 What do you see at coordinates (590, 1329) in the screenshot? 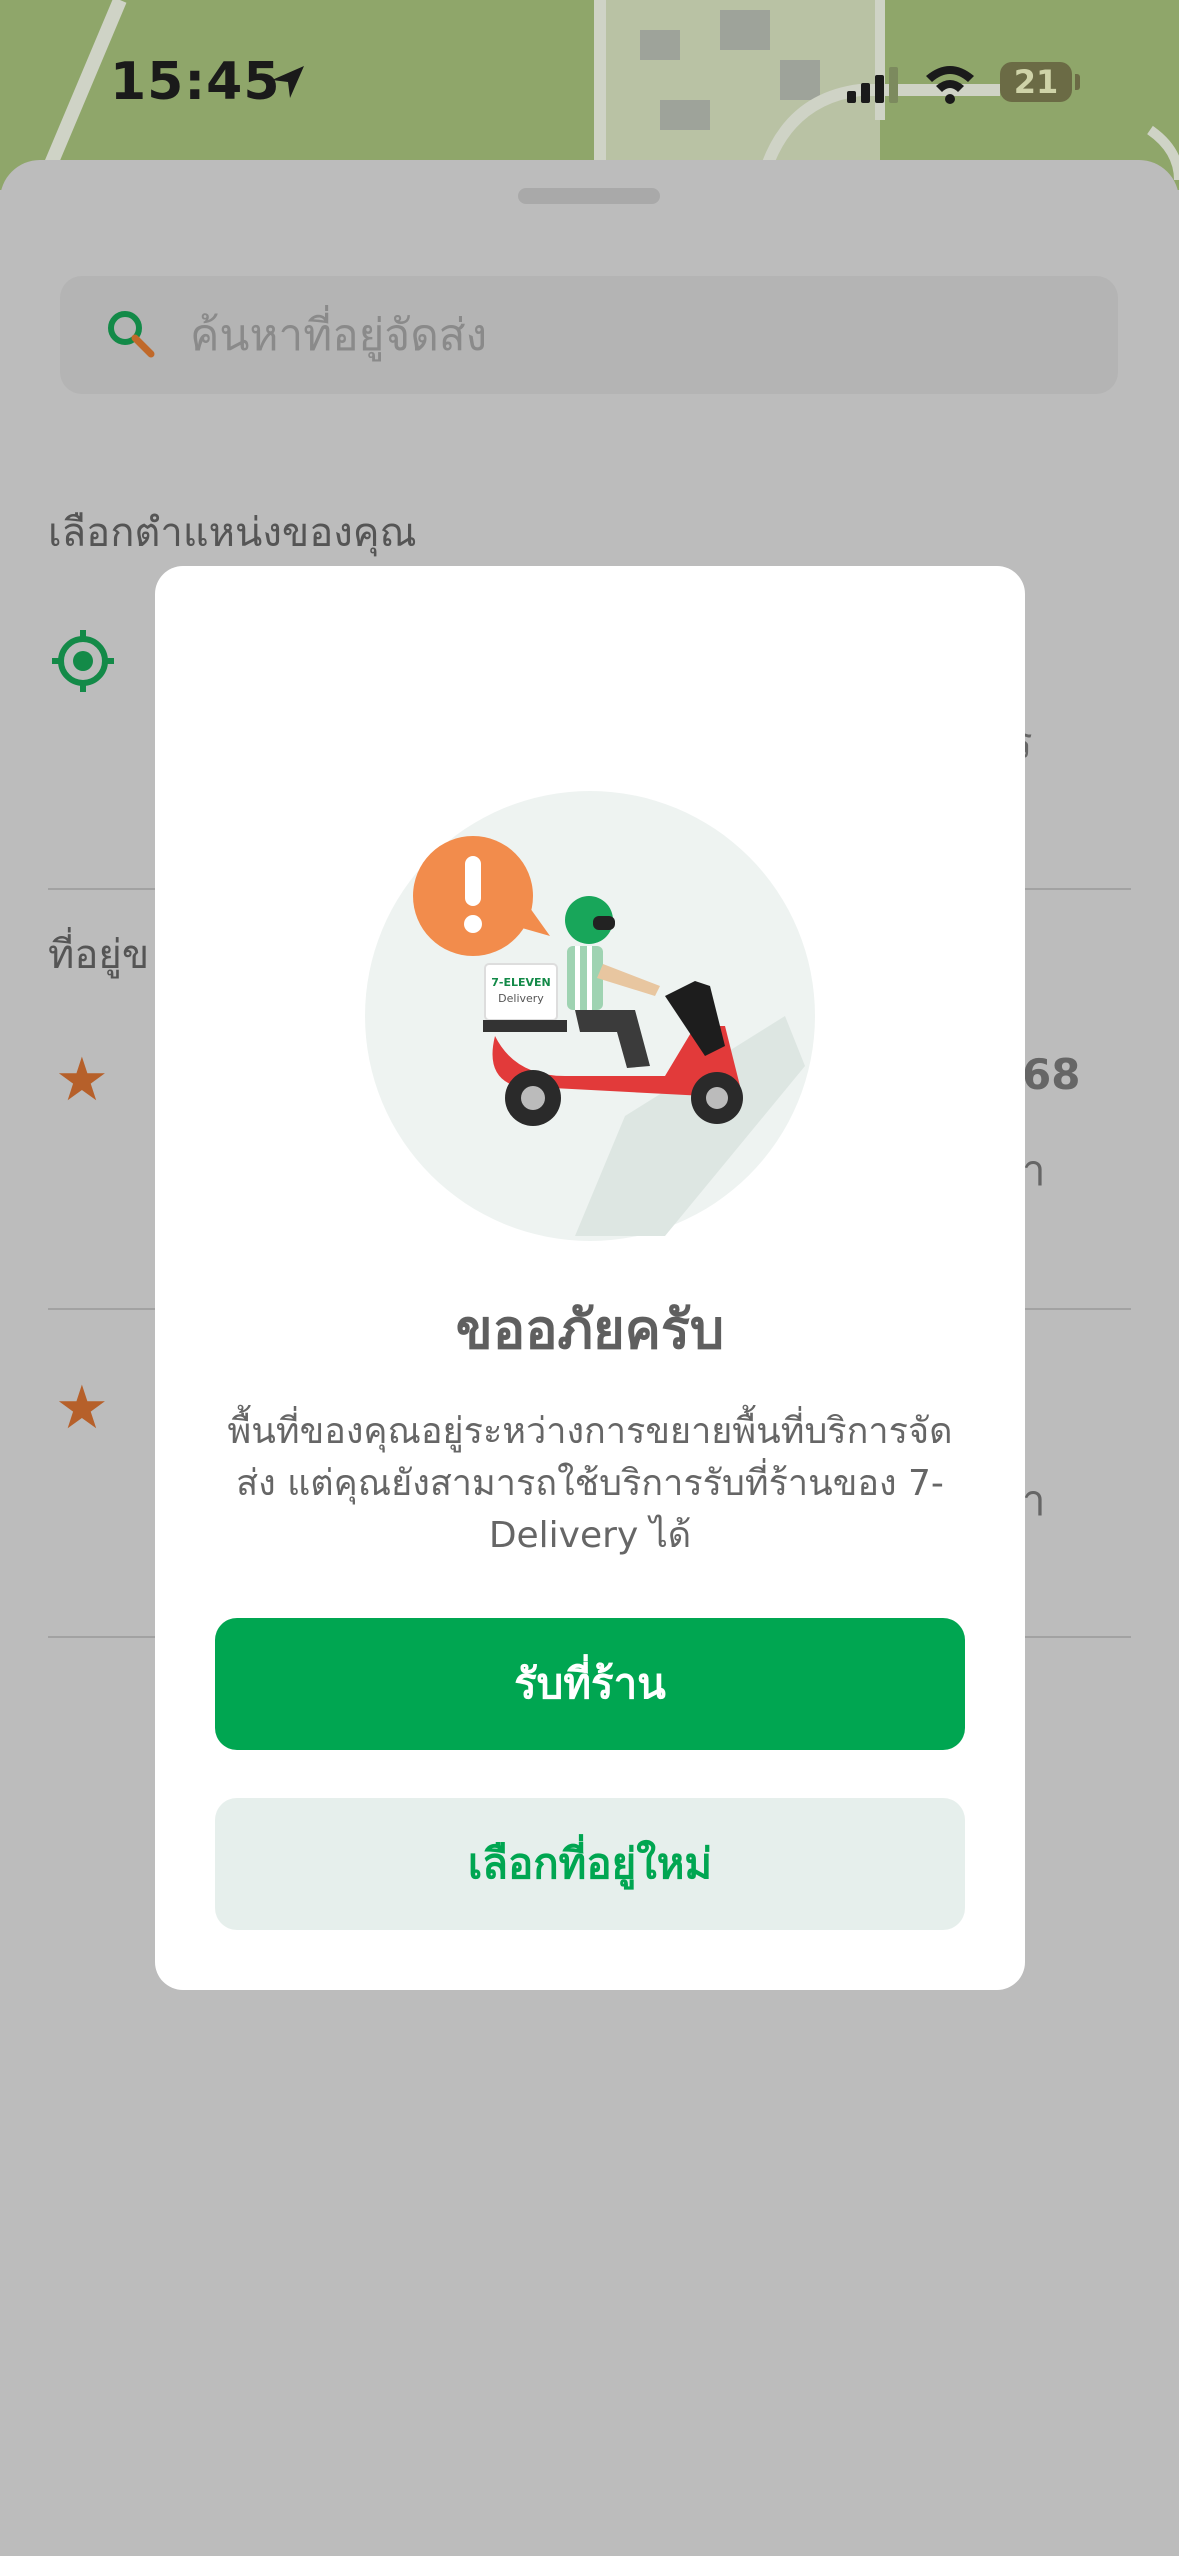
I see `dialog-title: ขออภัยครับ` at bounding box center [590, 1329].